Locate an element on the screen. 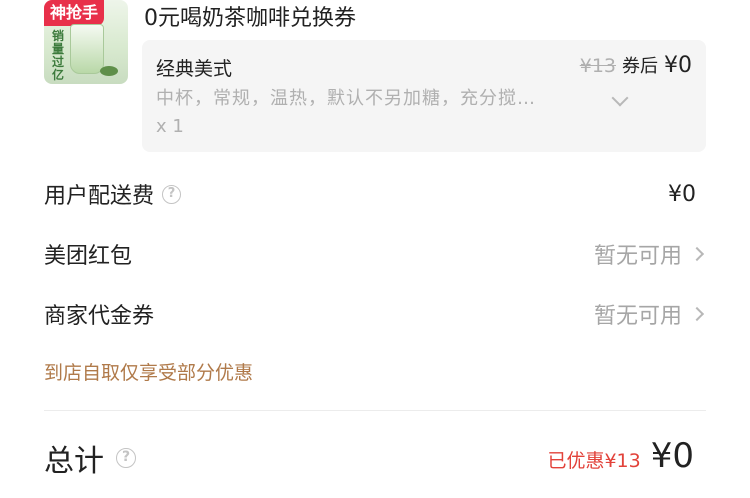  meituan-redpacket-label: 美团红包 is located at coordinates (88, 256).